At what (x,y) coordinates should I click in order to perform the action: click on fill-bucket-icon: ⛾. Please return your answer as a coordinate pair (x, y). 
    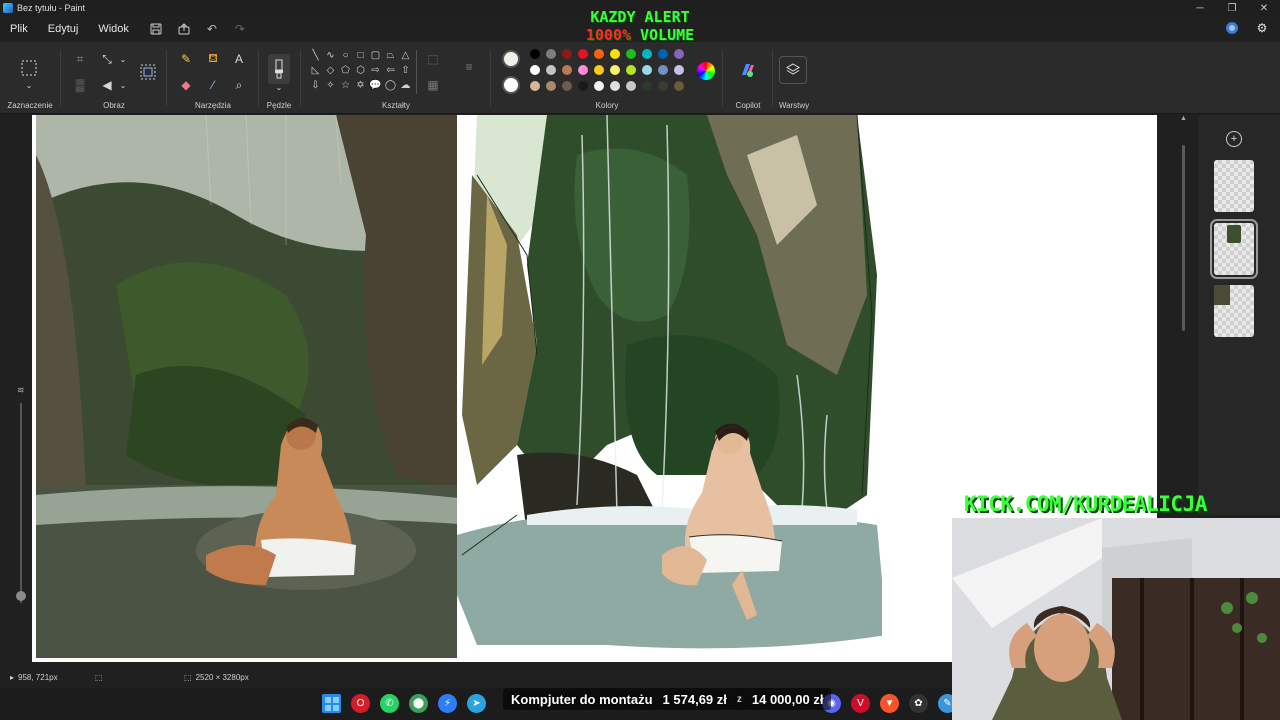
    Looking at the image, I should click on (213, 59).